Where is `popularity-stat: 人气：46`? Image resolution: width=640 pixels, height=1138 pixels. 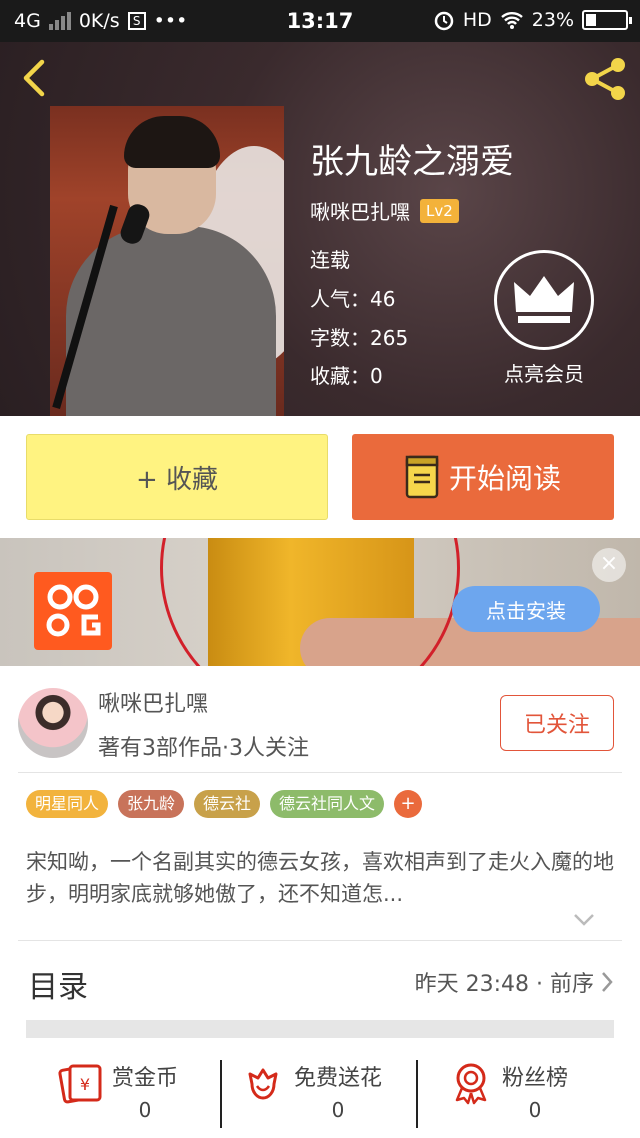
popularity-stat: 人气：46 is located at coordinates (353, 299).